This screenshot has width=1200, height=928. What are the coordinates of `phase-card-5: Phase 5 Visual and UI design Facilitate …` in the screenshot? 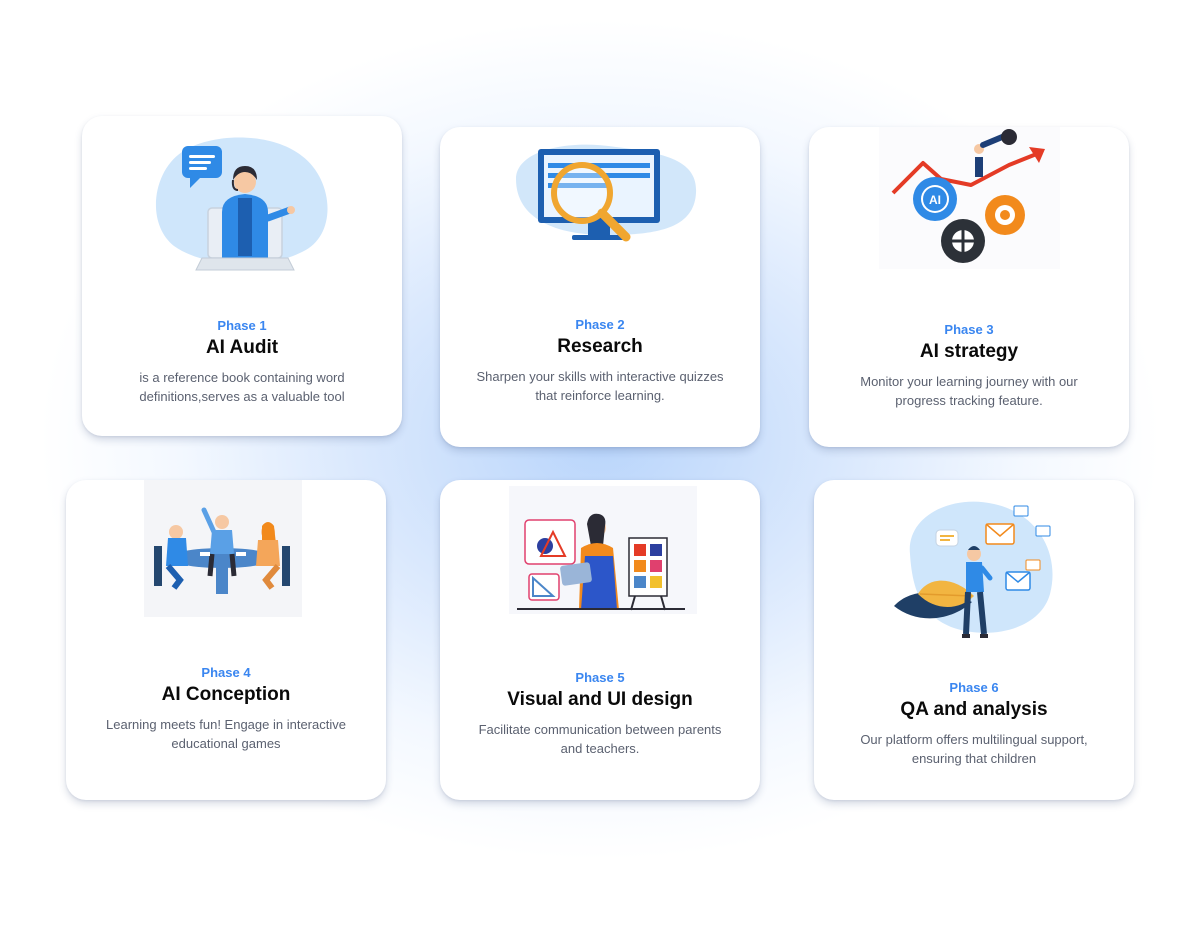 It's located at (600, 640).